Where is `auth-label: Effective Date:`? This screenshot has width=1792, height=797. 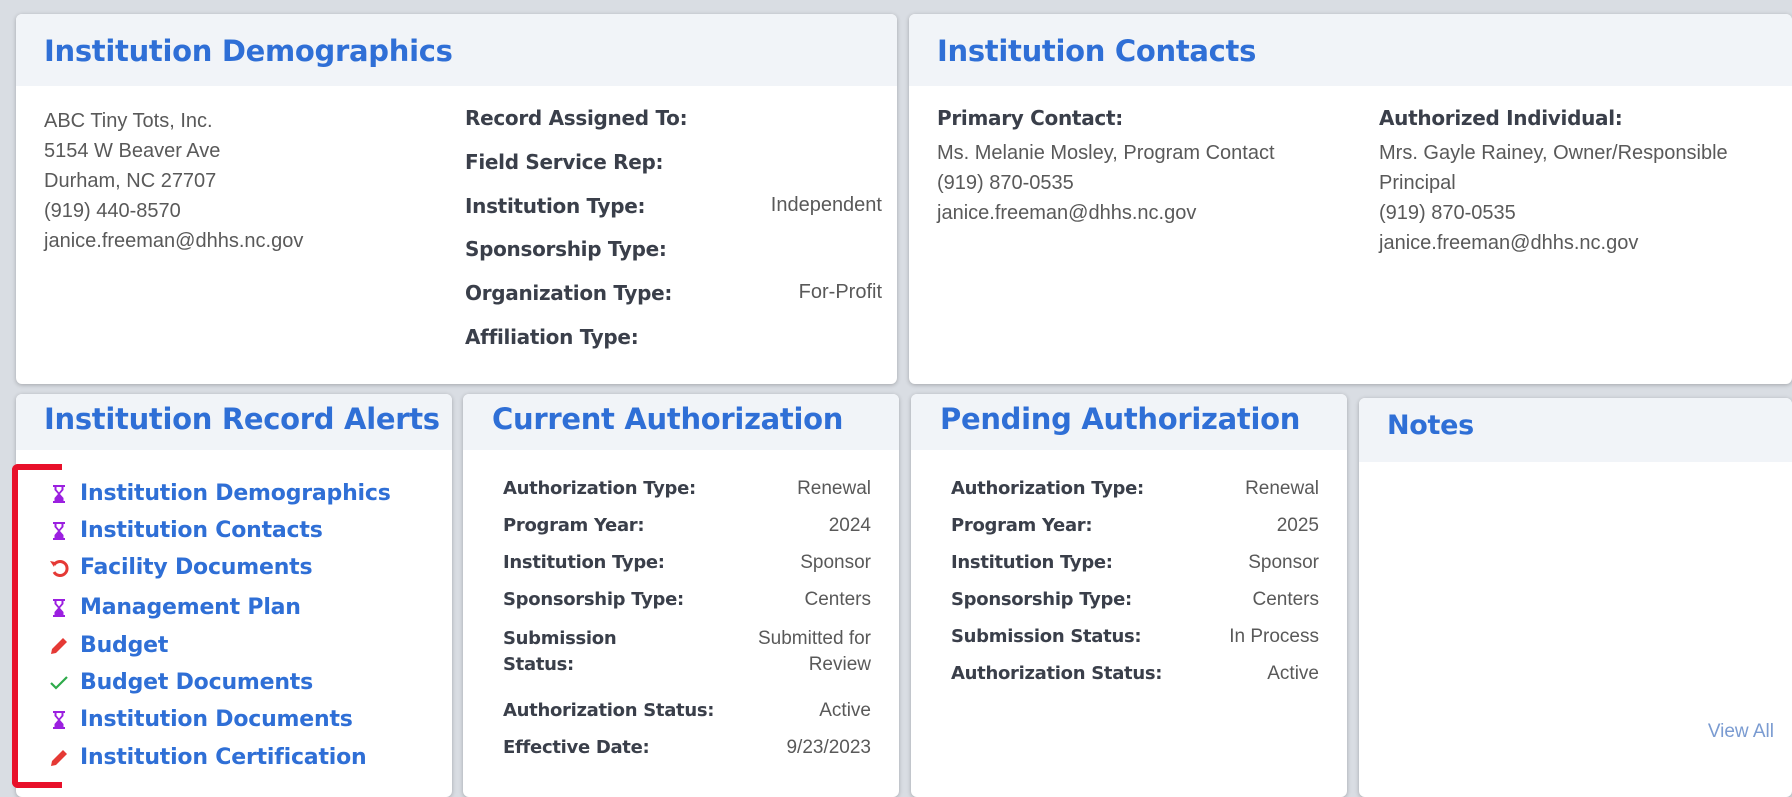 auth-label: Effective Date: is located at coordinates (576, 747).